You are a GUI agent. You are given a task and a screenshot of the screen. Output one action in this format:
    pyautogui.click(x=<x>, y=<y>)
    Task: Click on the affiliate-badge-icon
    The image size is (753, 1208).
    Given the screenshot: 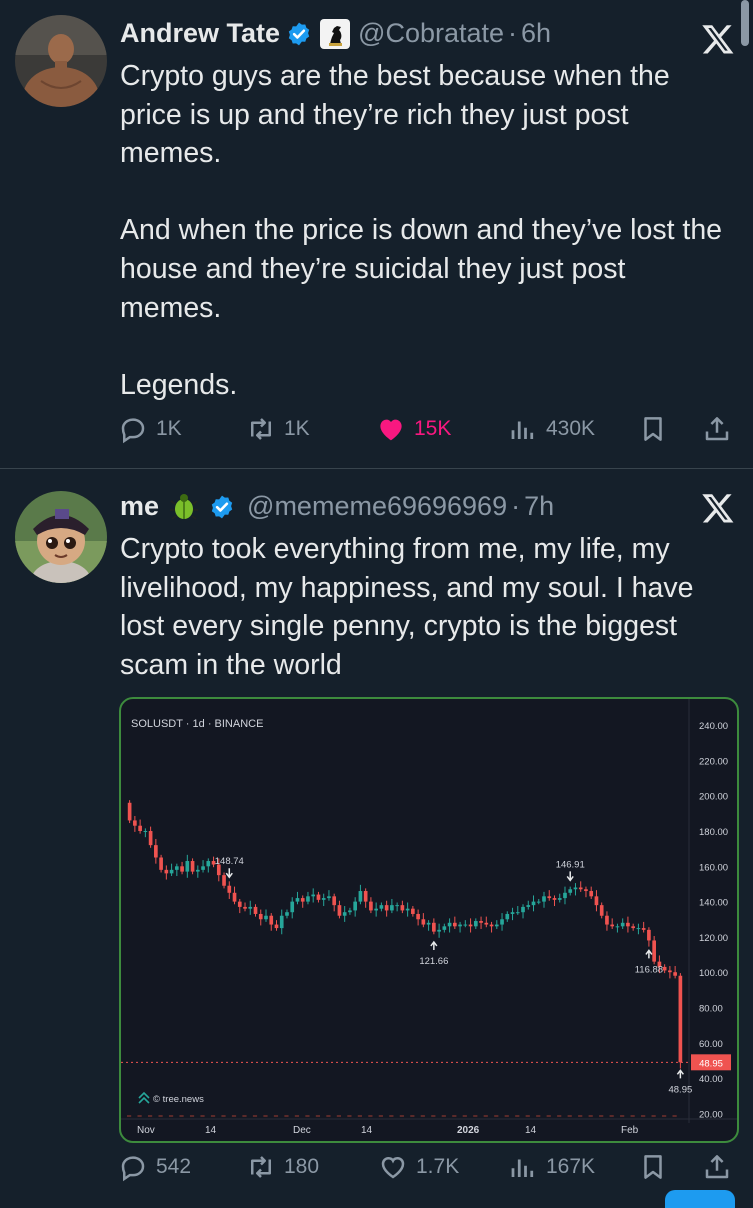 What is the action you would take?
    pyautogui.click(x=335, y=33)
    